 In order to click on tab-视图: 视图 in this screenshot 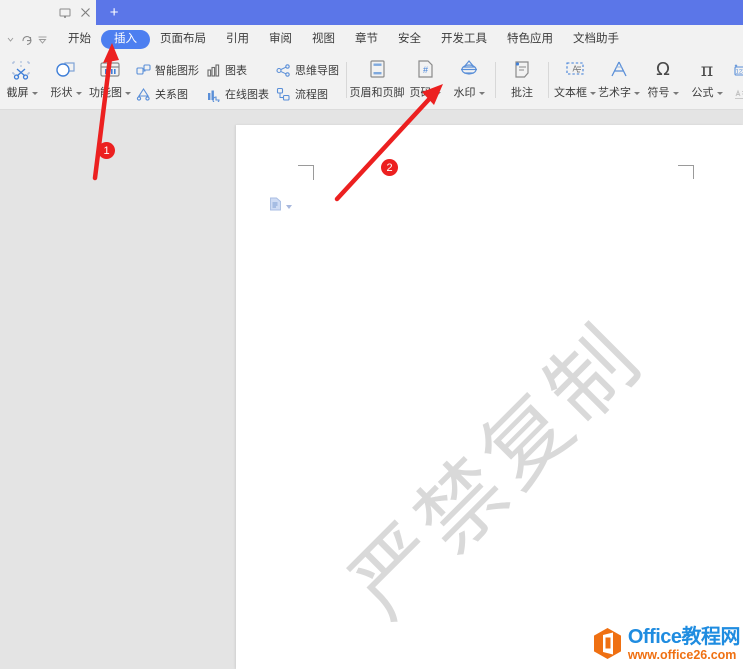, I will do `click(323, 39)`.